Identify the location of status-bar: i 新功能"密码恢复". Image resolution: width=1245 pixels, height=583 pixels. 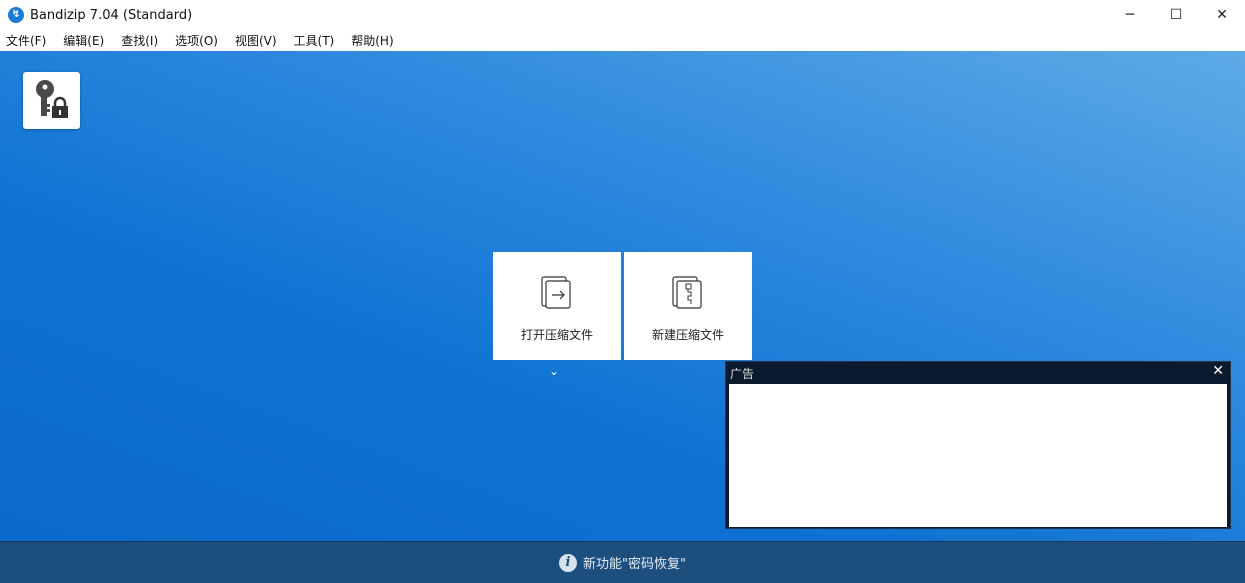
(622, 562).